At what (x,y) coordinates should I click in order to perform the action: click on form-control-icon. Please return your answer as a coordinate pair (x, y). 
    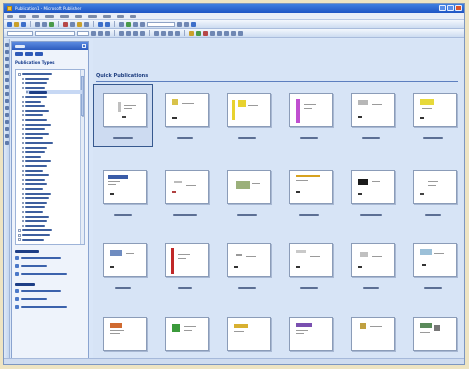
    Looking at the image, I should click on (7, 129).